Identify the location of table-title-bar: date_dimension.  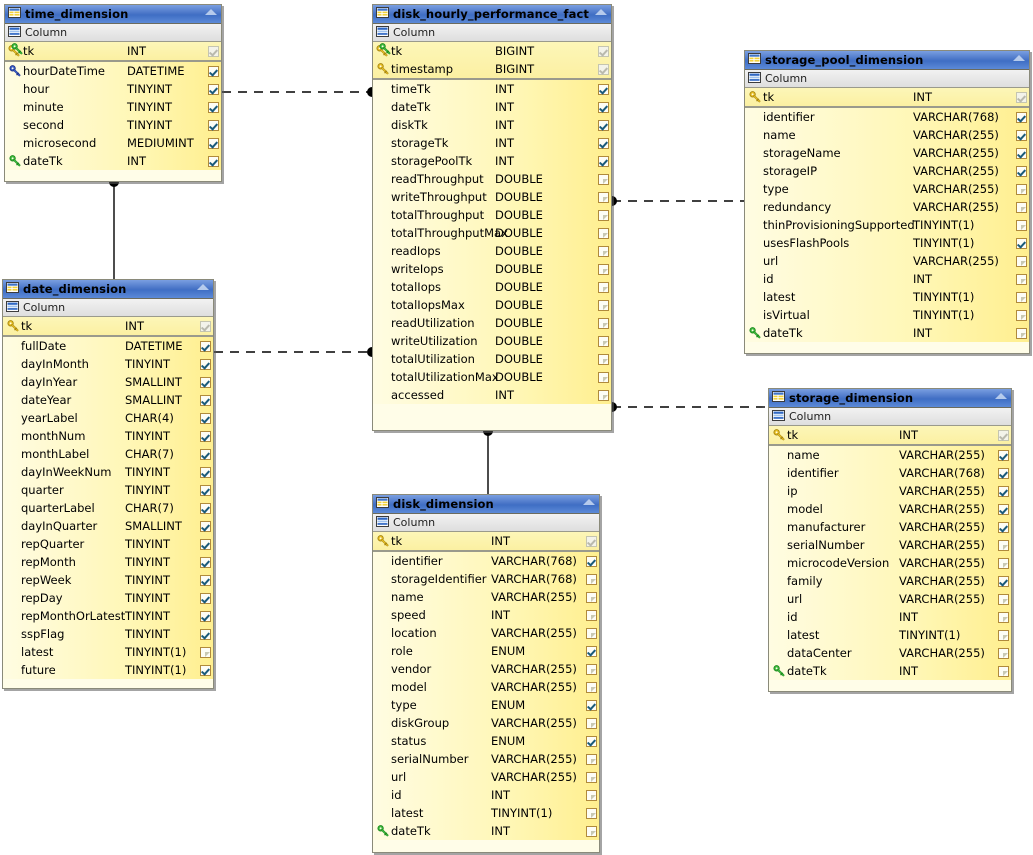
(108, 289).